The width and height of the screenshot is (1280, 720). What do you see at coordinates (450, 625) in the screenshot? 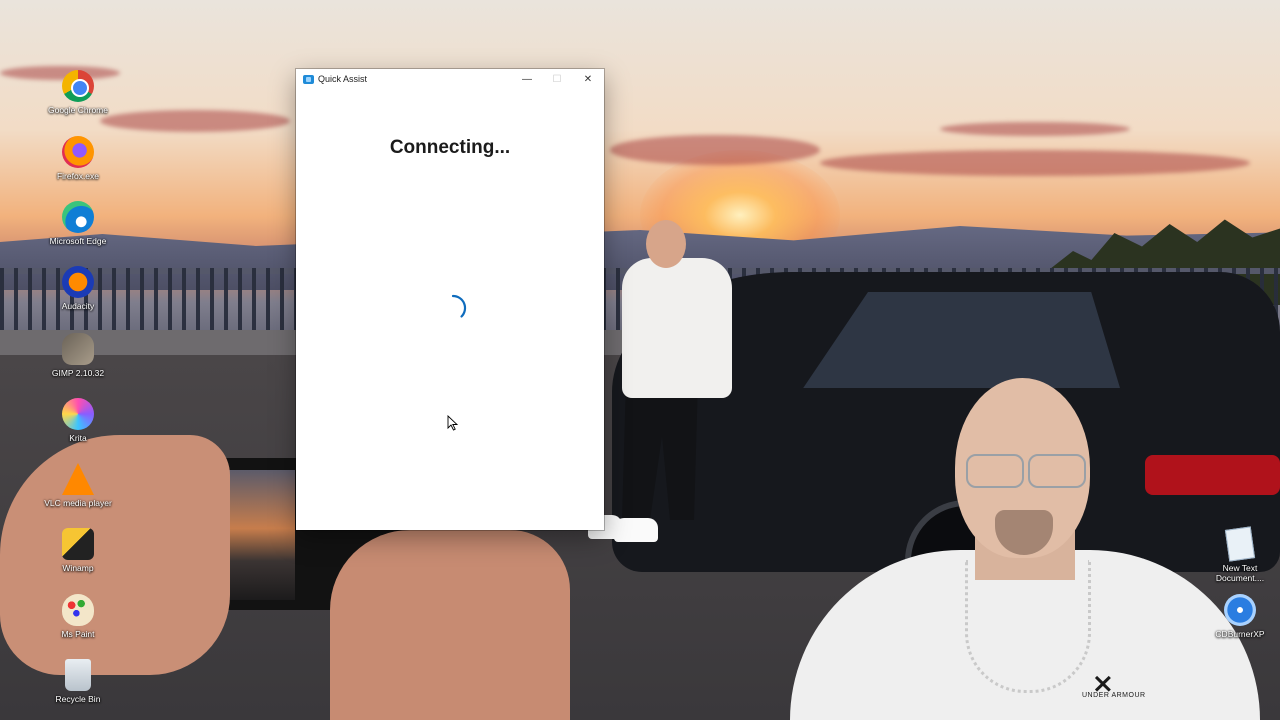
I see `wallpaper-hand-right` at bounding box center [450, 625].